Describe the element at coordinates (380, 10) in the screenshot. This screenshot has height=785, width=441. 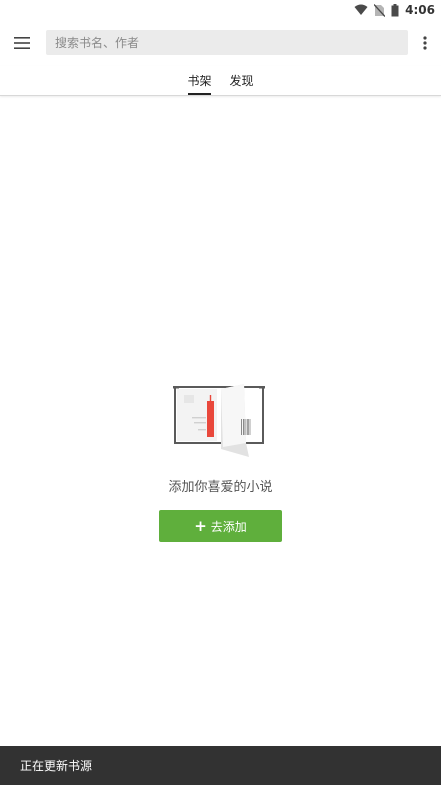
I see `no-sim-icon` at that location.